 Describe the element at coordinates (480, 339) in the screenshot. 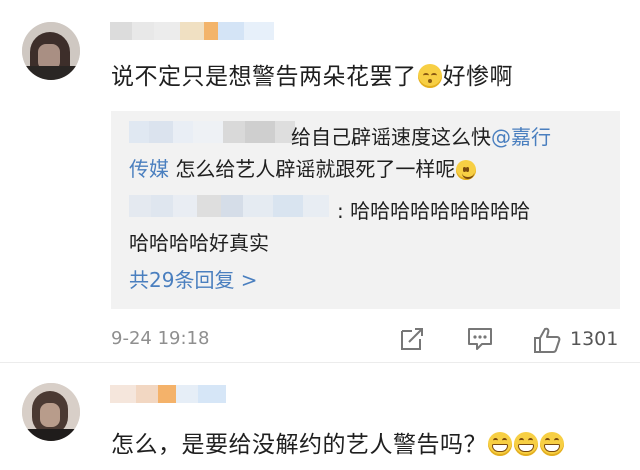

I see `comment-icon` at that location.